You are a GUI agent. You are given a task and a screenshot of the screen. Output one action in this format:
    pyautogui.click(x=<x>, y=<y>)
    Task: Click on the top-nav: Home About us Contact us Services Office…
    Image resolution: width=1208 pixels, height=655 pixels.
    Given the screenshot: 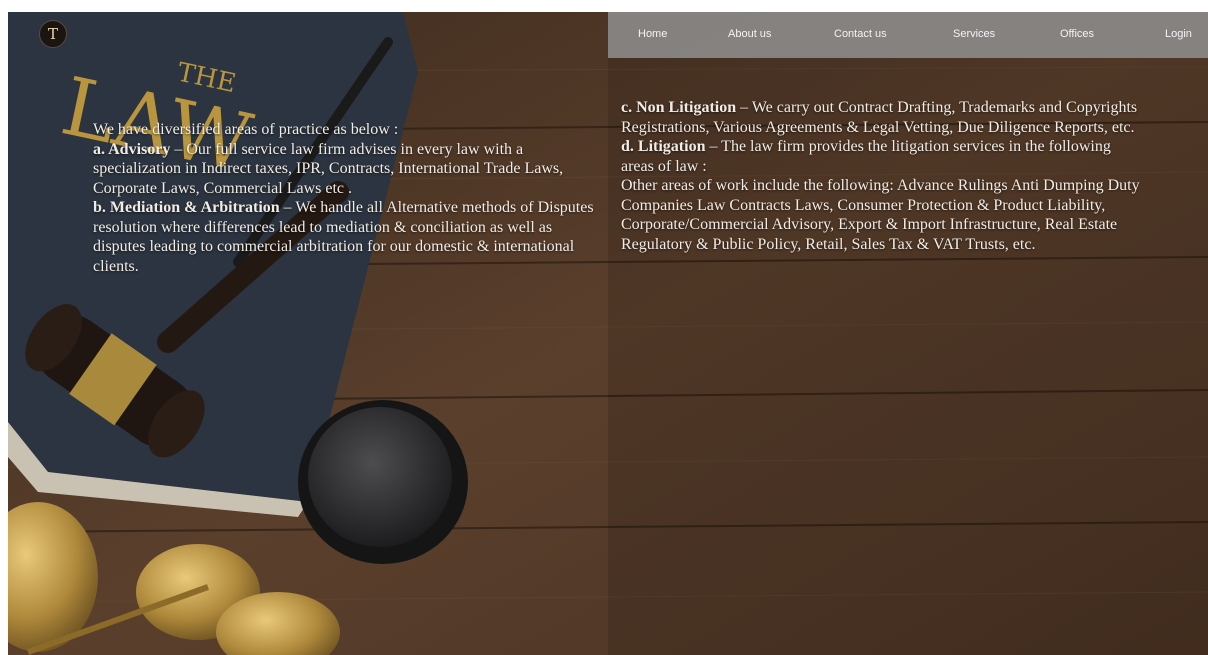 What is the action you would take?
    pyautogui.click(x=908, y=35)
    